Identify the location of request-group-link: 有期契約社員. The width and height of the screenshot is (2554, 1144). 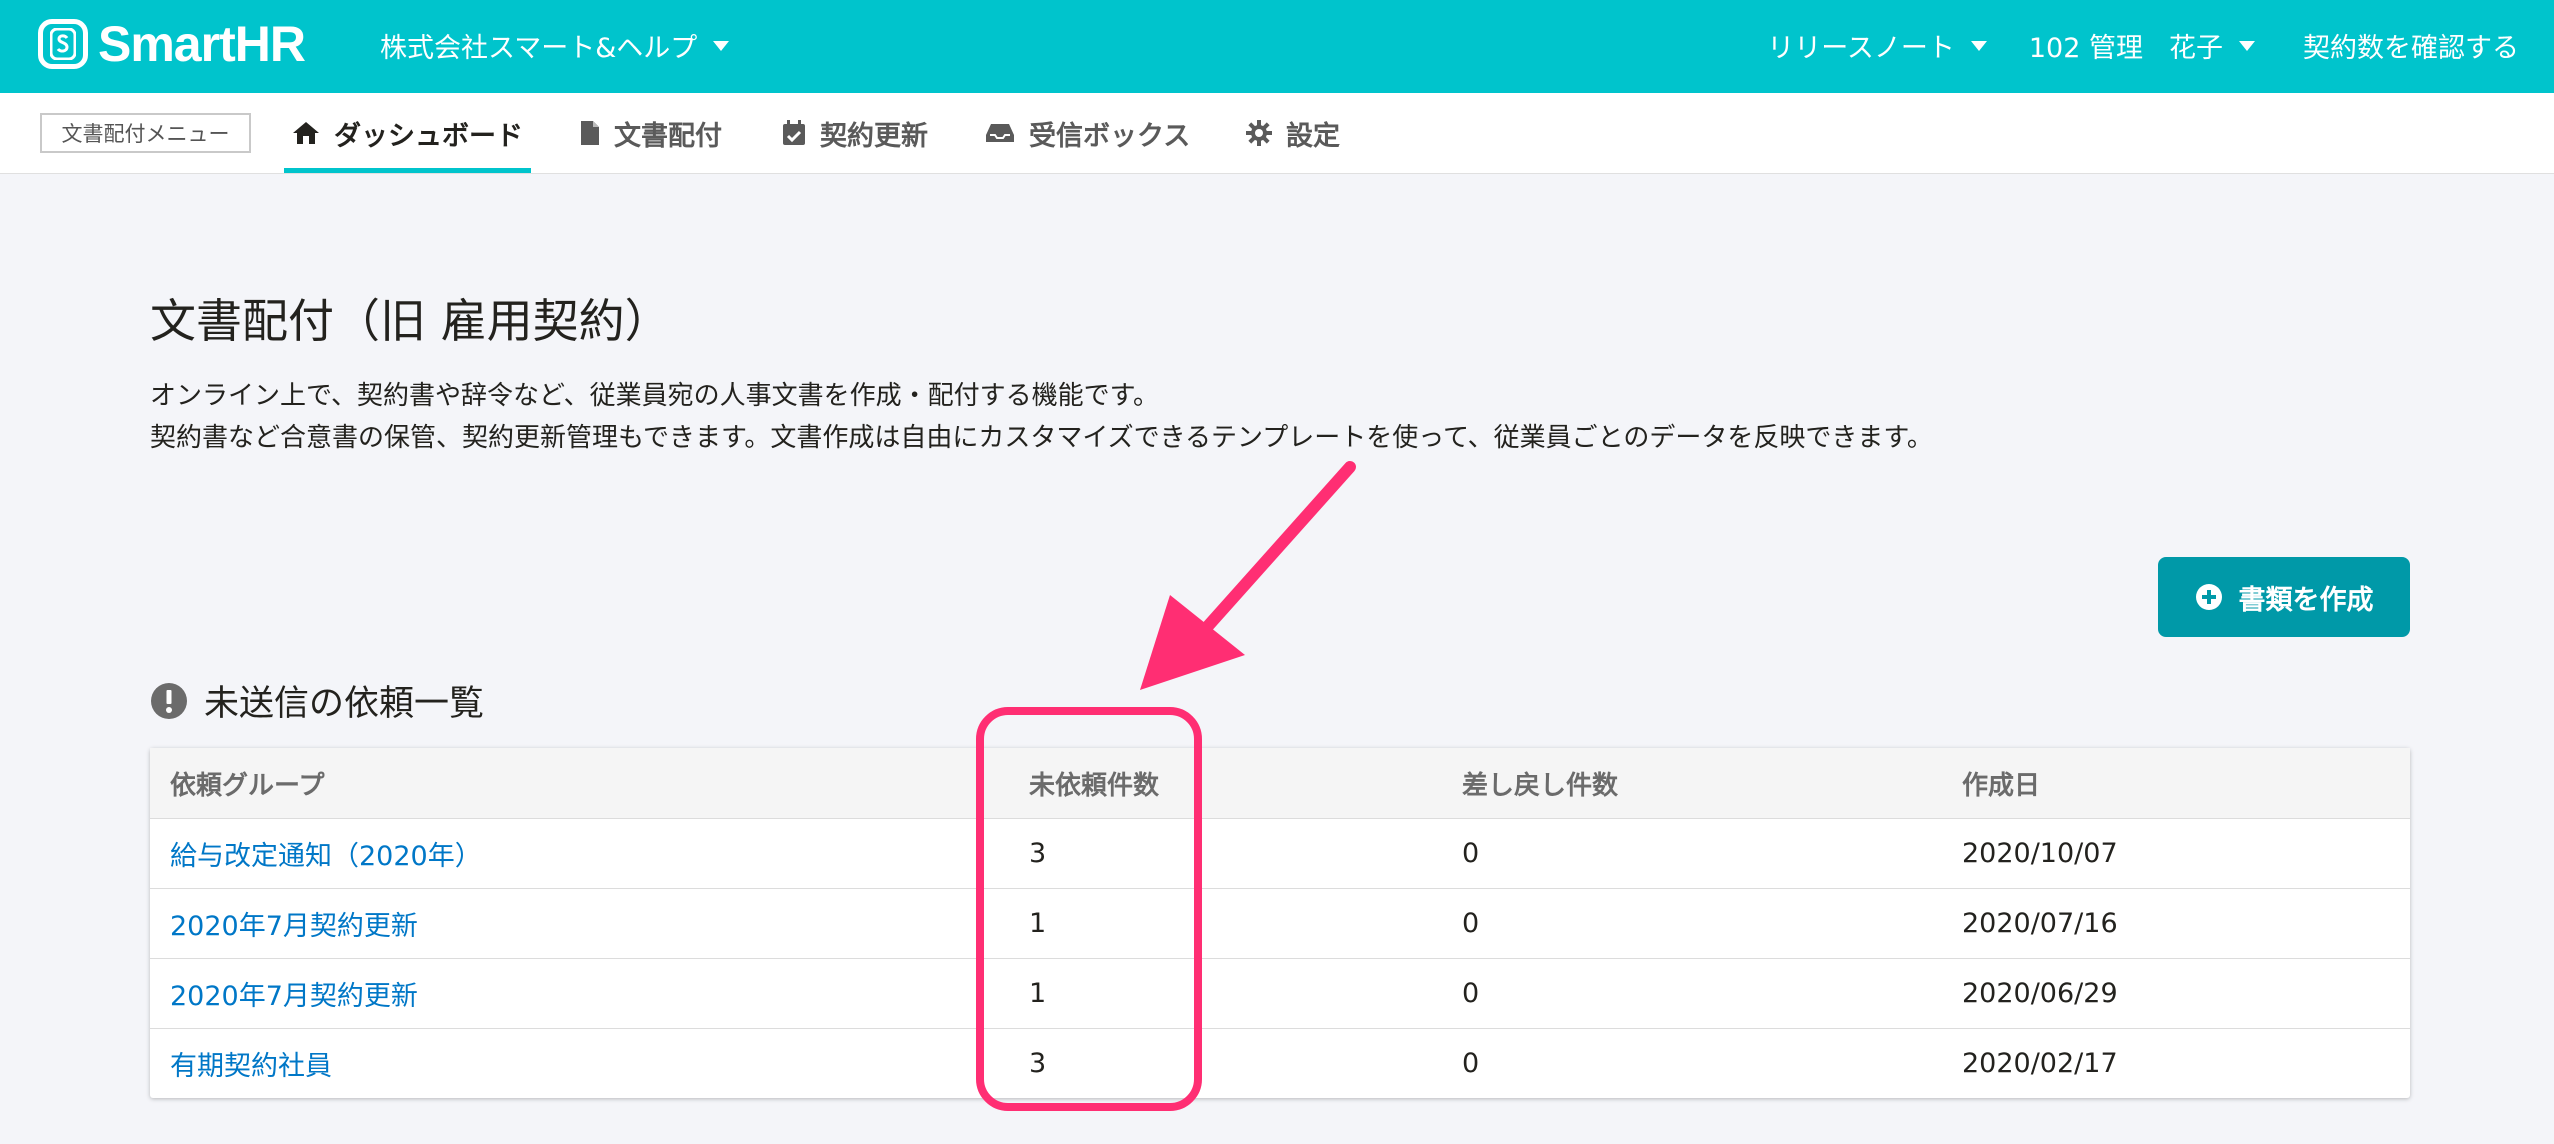
(251, 1066).